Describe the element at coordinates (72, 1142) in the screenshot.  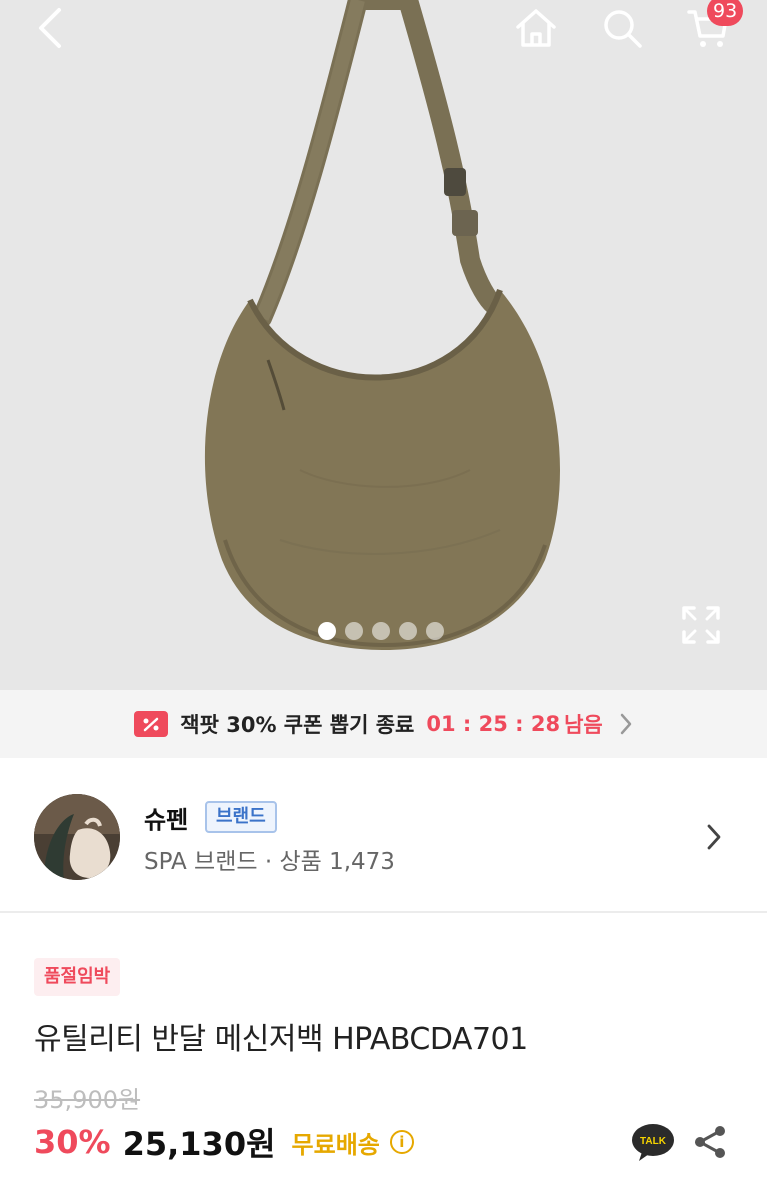
I see `discount-rate: 30%` at that location.